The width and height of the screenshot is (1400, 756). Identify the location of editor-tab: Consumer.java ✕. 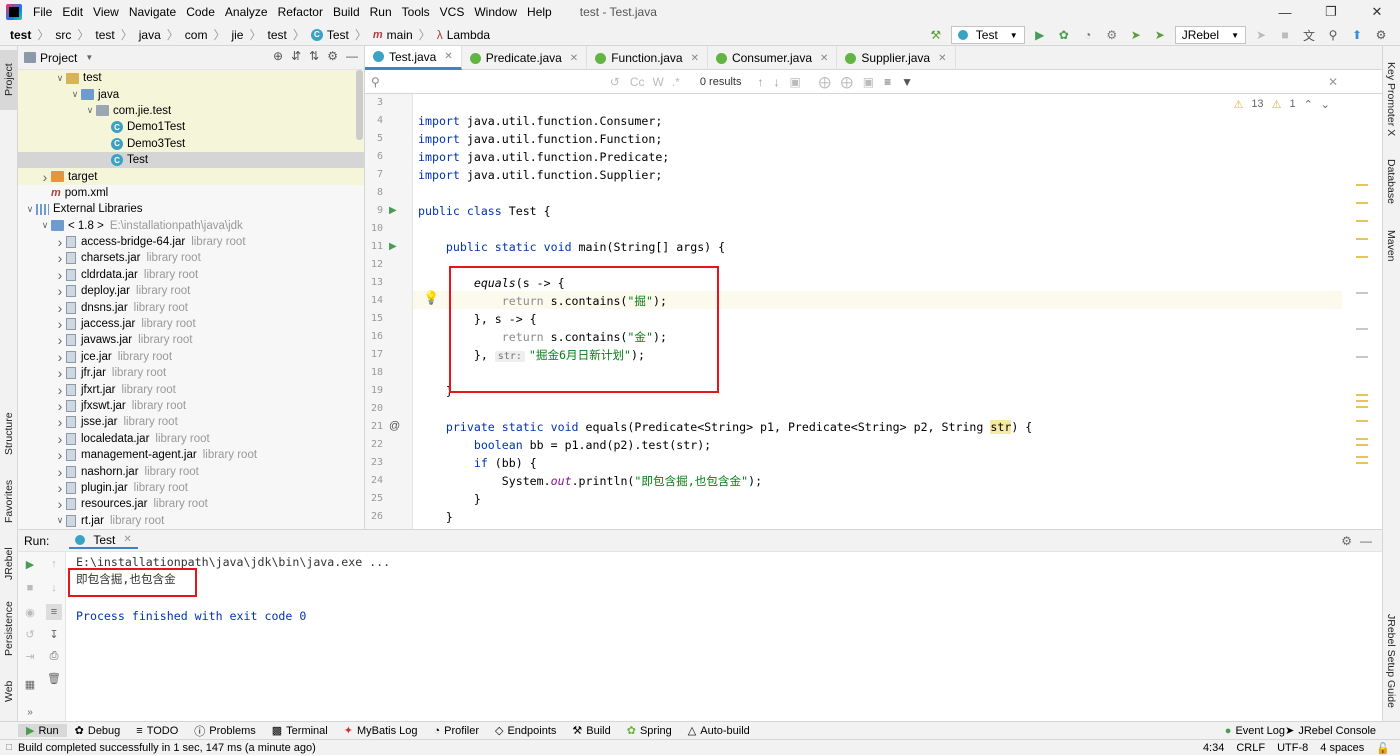
(773, 58).